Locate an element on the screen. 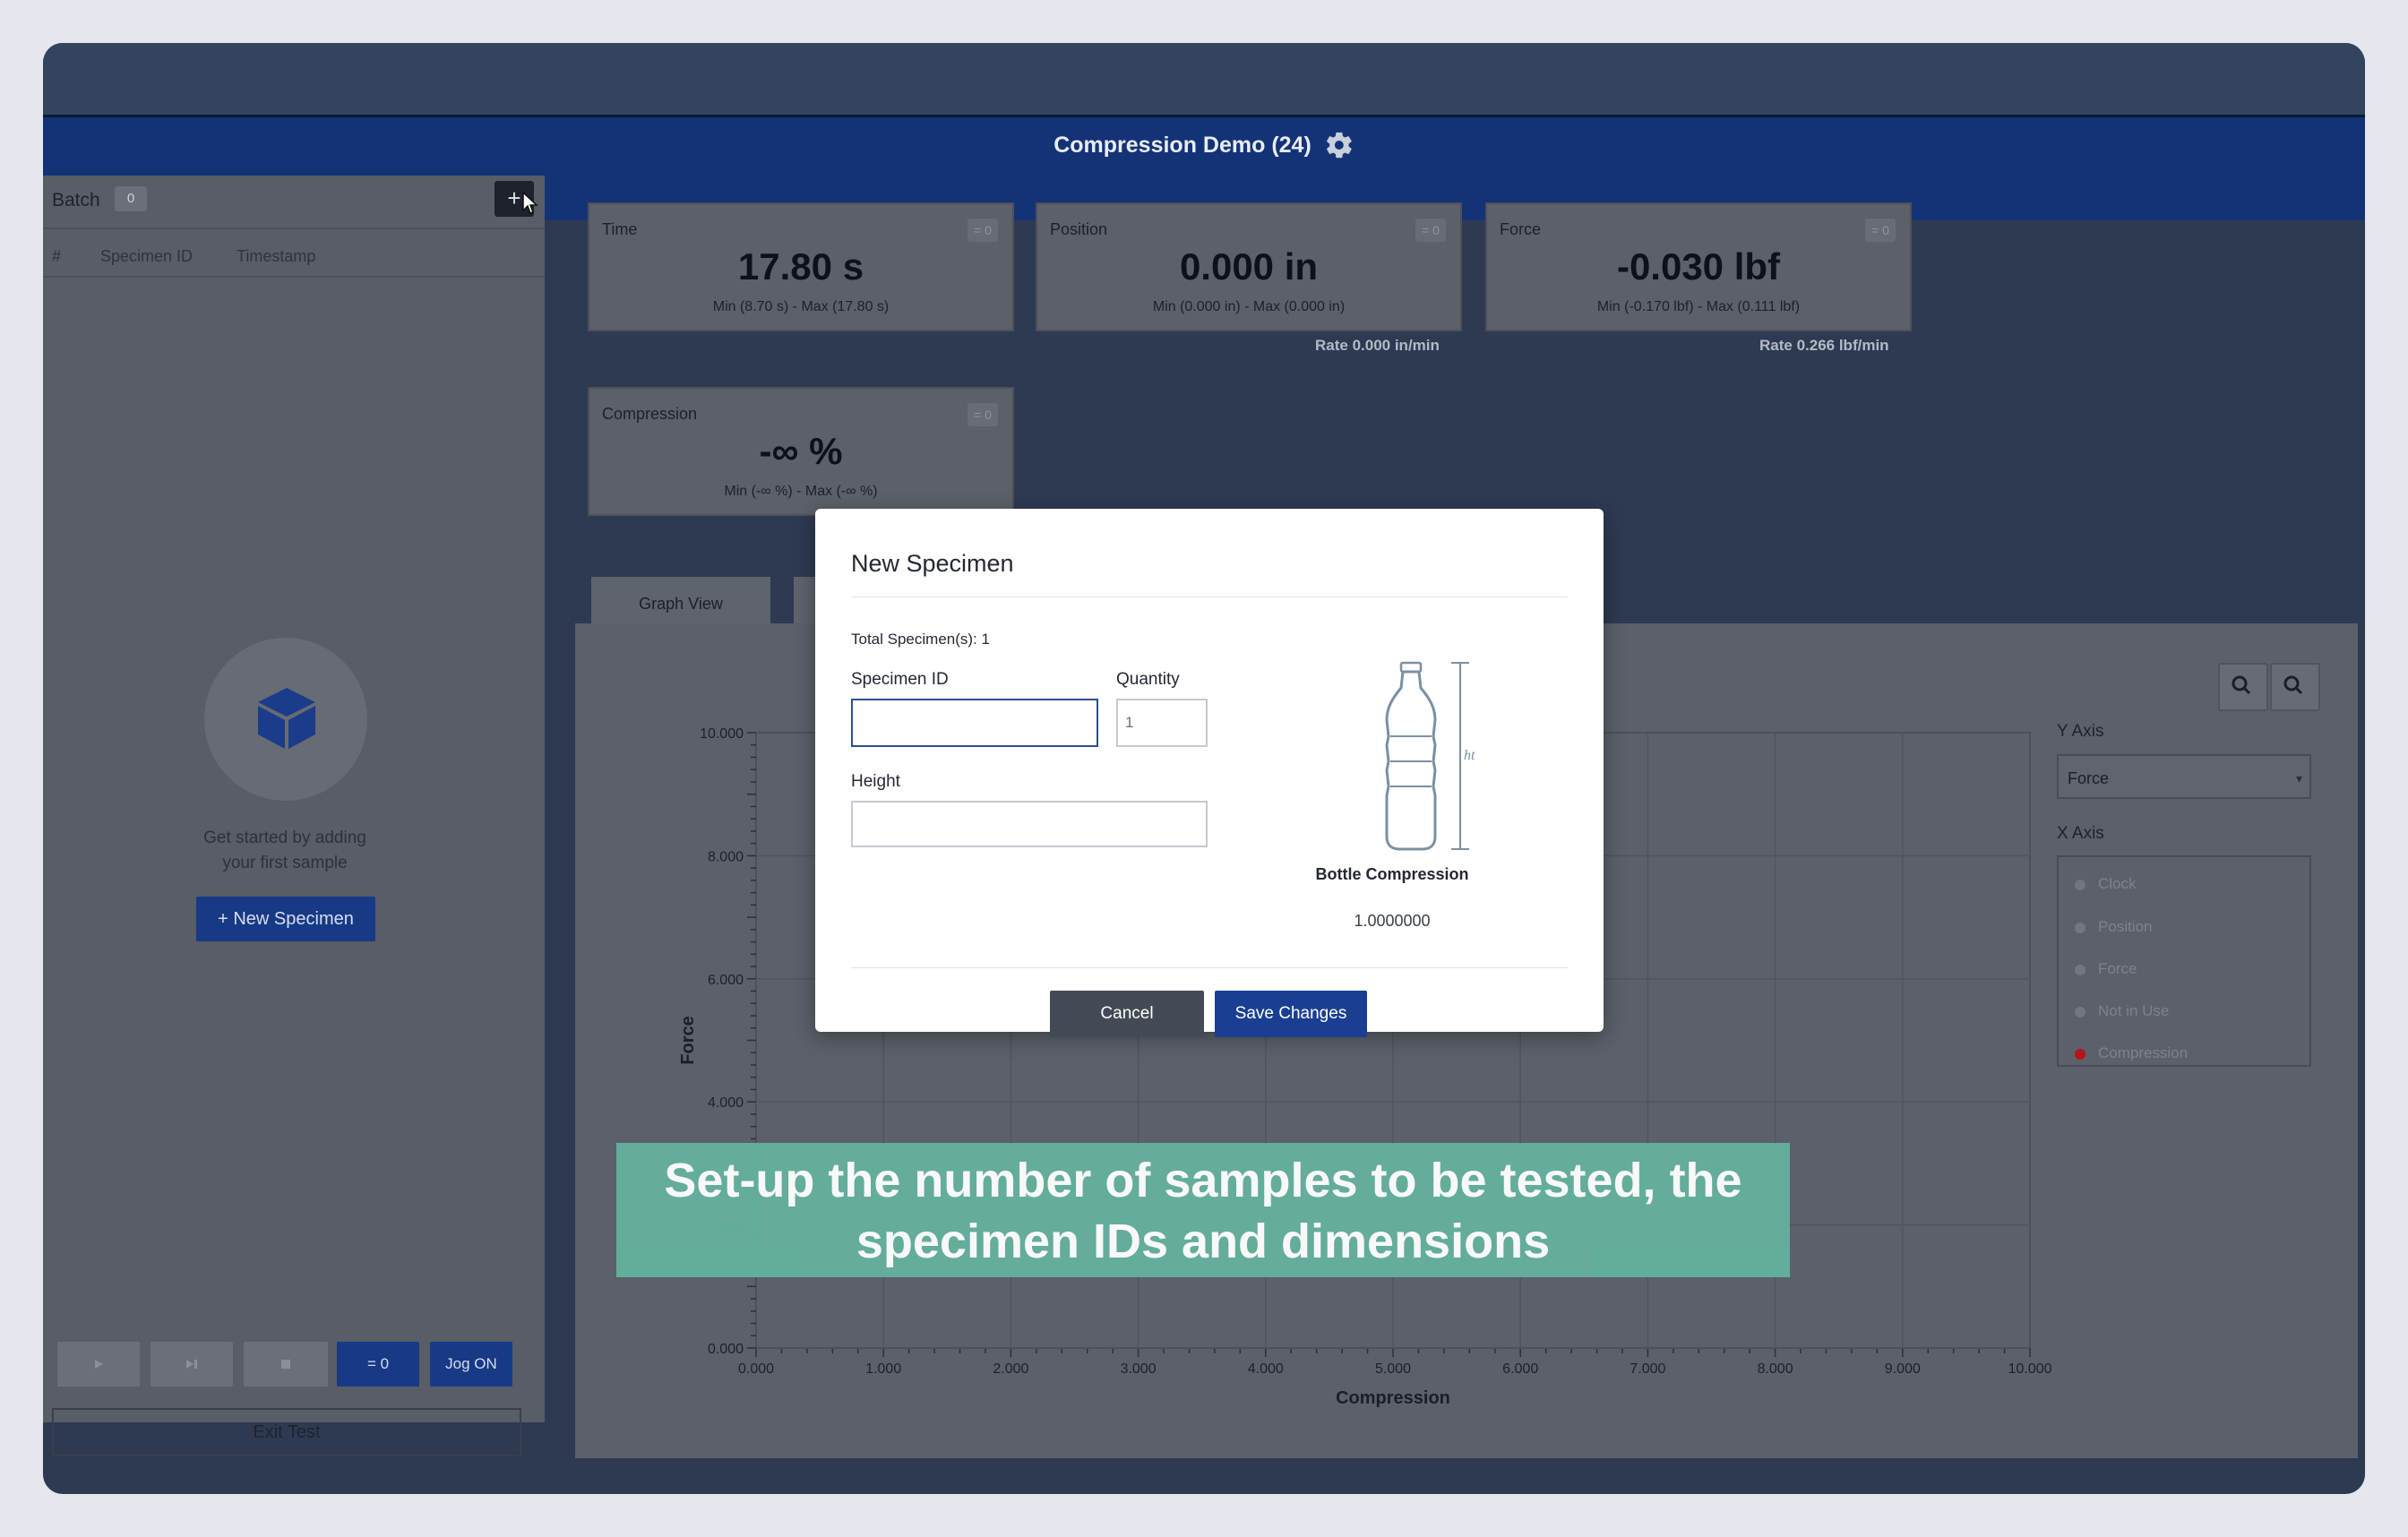  play-button is located at coordinates (98, 1364).